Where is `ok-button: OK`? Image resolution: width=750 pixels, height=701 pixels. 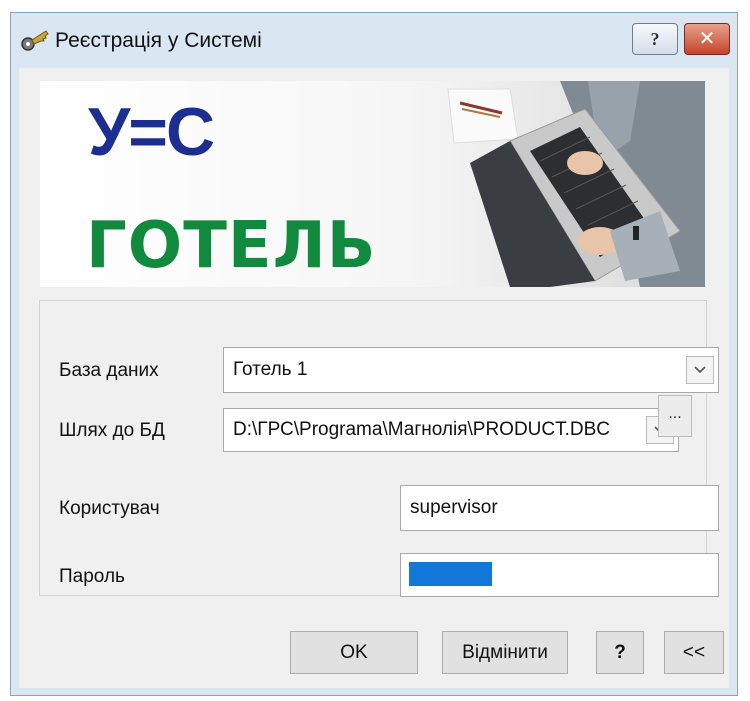 ok-button: OK is located at coordinates (354, 652).